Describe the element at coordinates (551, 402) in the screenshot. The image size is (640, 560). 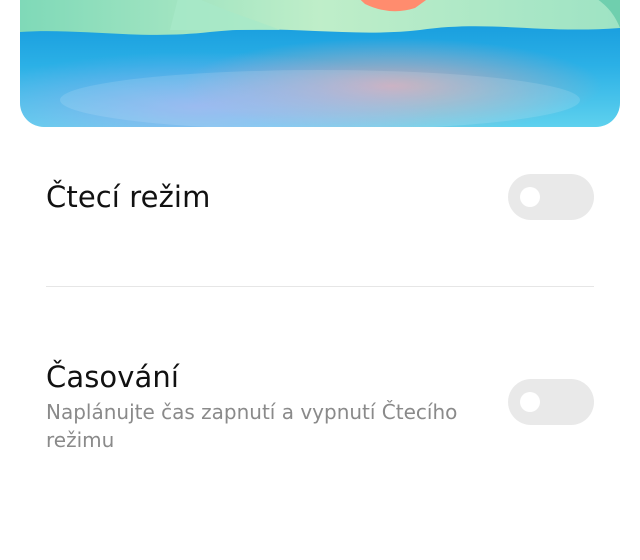
I see `schedule-toggle` at that location.